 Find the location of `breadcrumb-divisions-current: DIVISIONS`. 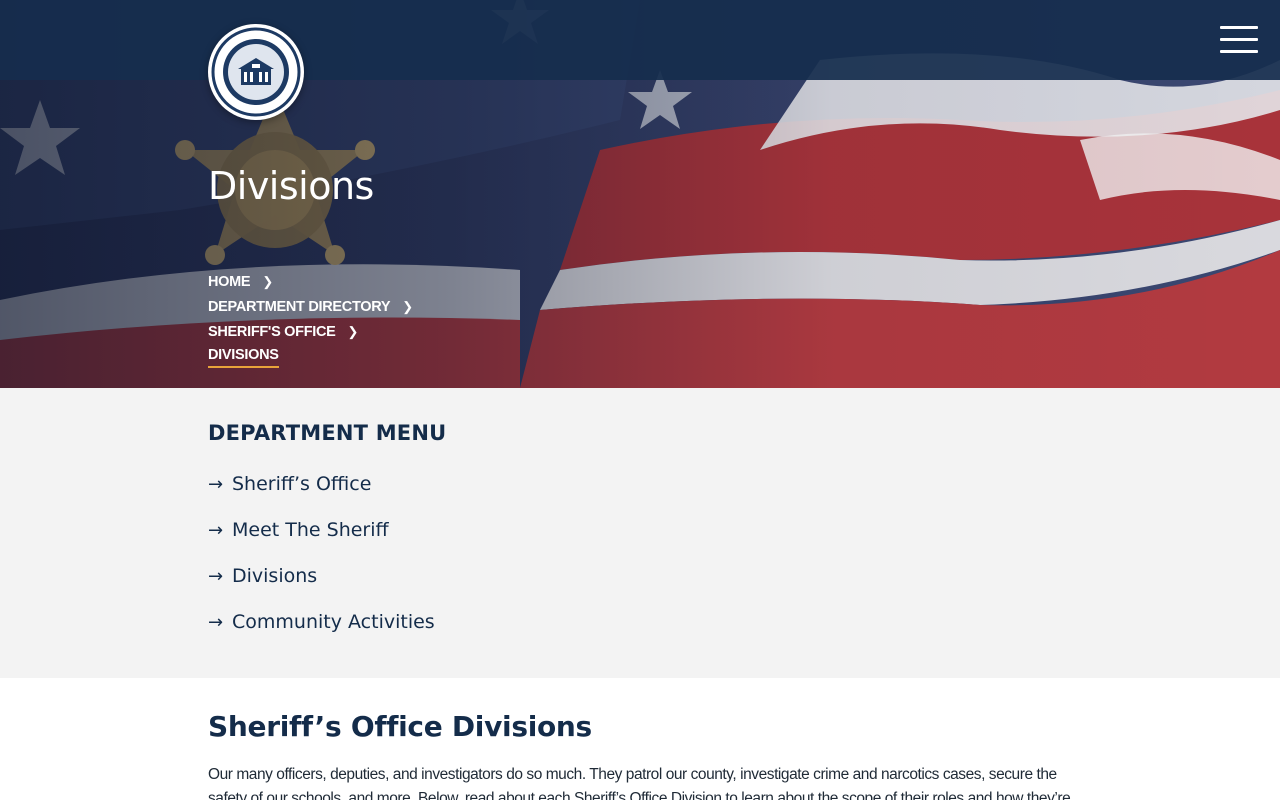

breadcrumb-divisions-current: DIVISIONS is located at coordinates (243, 357).